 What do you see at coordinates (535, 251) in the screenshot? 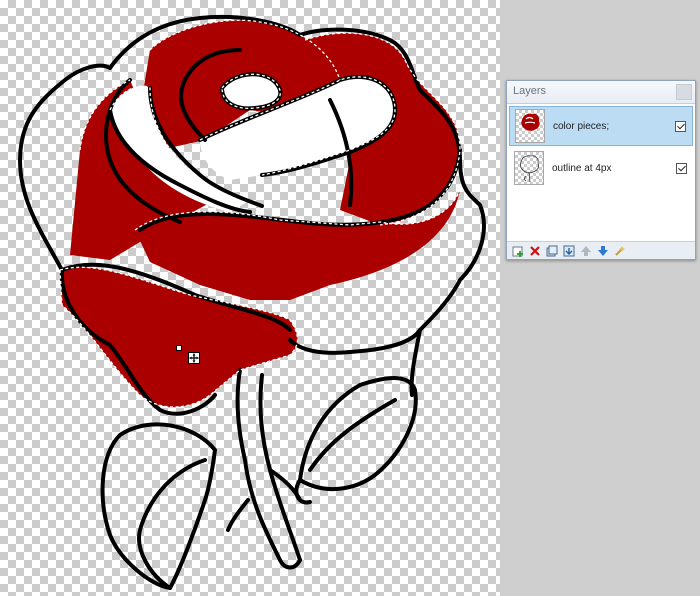
I see `delete-layer-icon` at bounding box center [535, 251].